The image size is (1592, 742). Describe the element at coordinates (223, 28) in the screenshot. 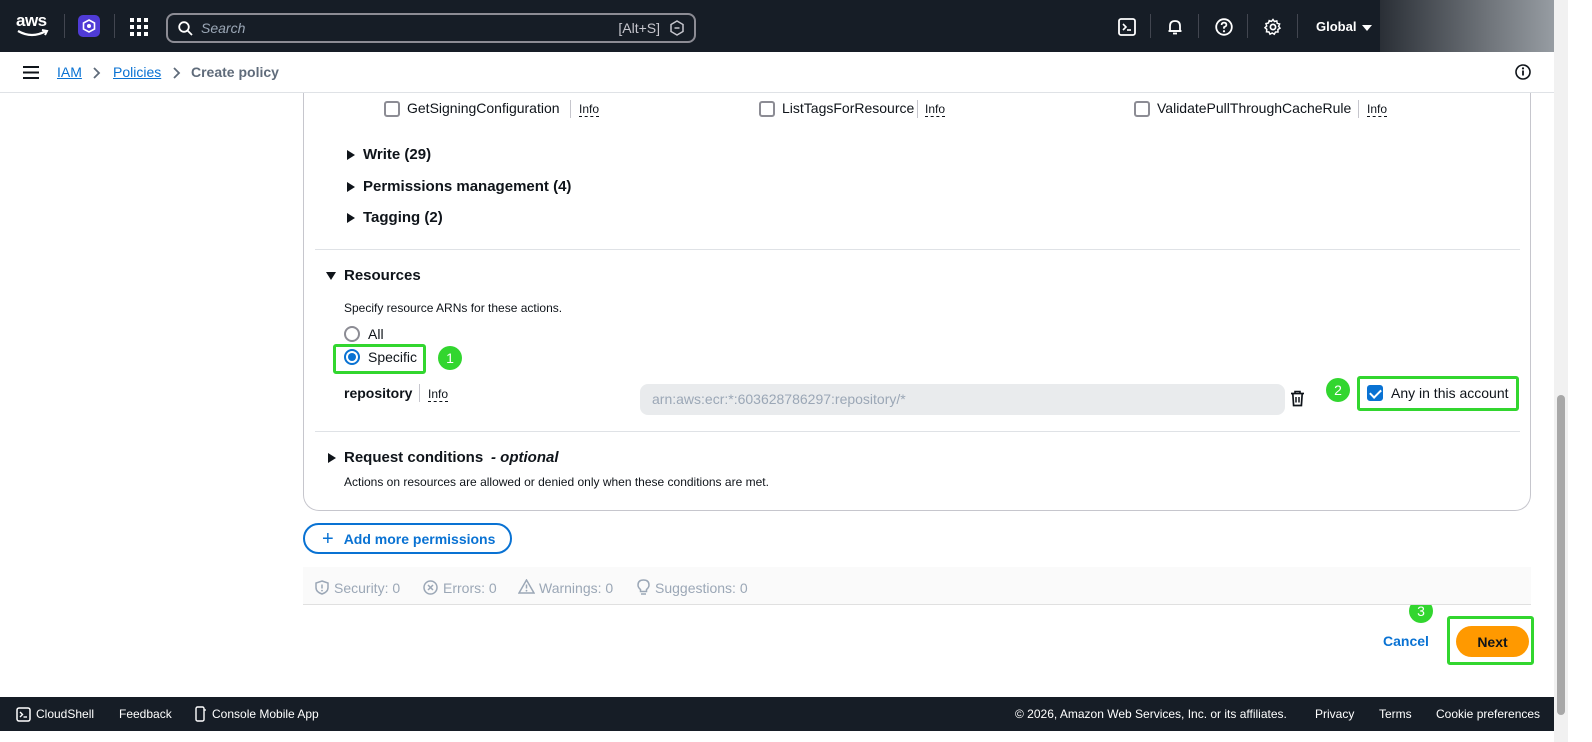

I see `search-placeholder: Search` at that location.